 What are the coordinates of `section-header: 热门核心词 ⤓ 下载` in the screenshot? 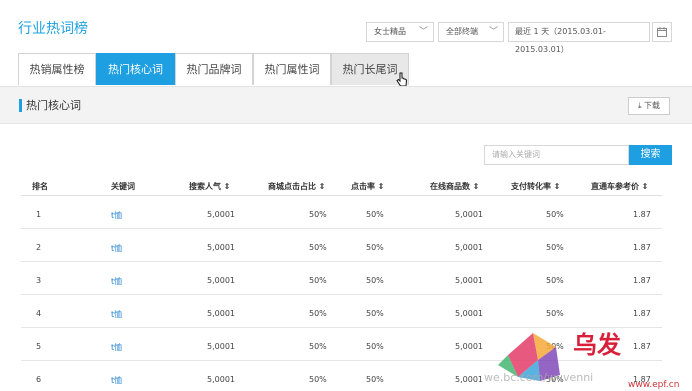 It's located at (346, 105).